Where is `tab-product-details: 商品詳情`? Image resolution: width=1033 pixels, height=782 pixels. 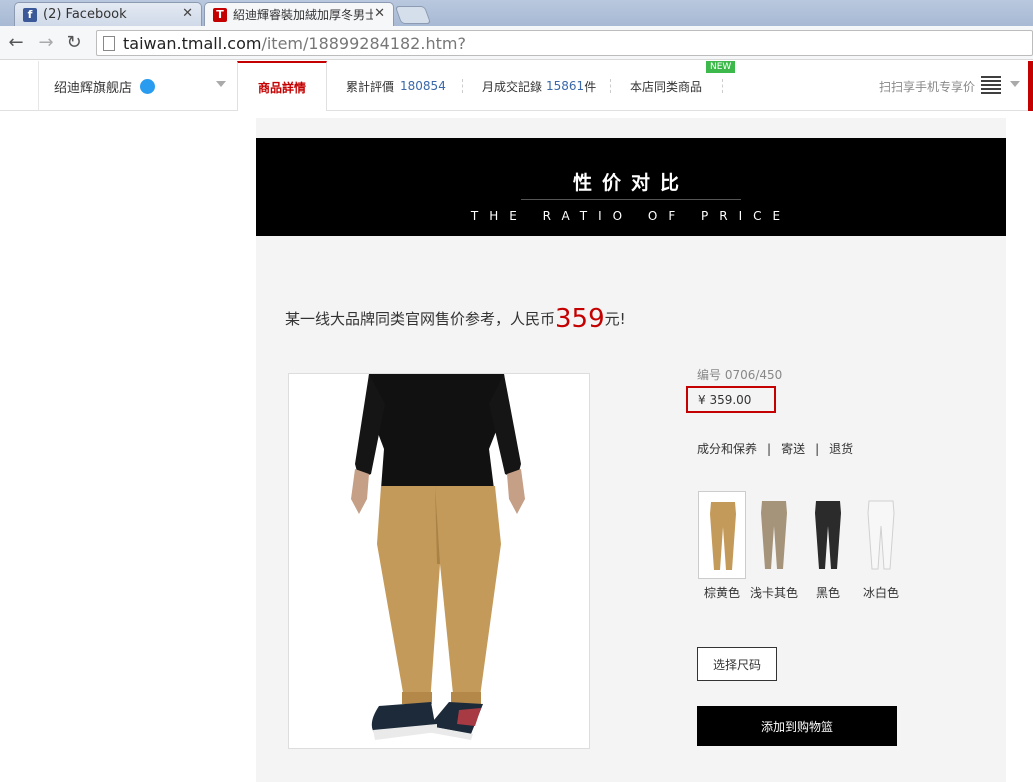
tab-product-details: 商品詳情 is located at coordinates (282, 86).